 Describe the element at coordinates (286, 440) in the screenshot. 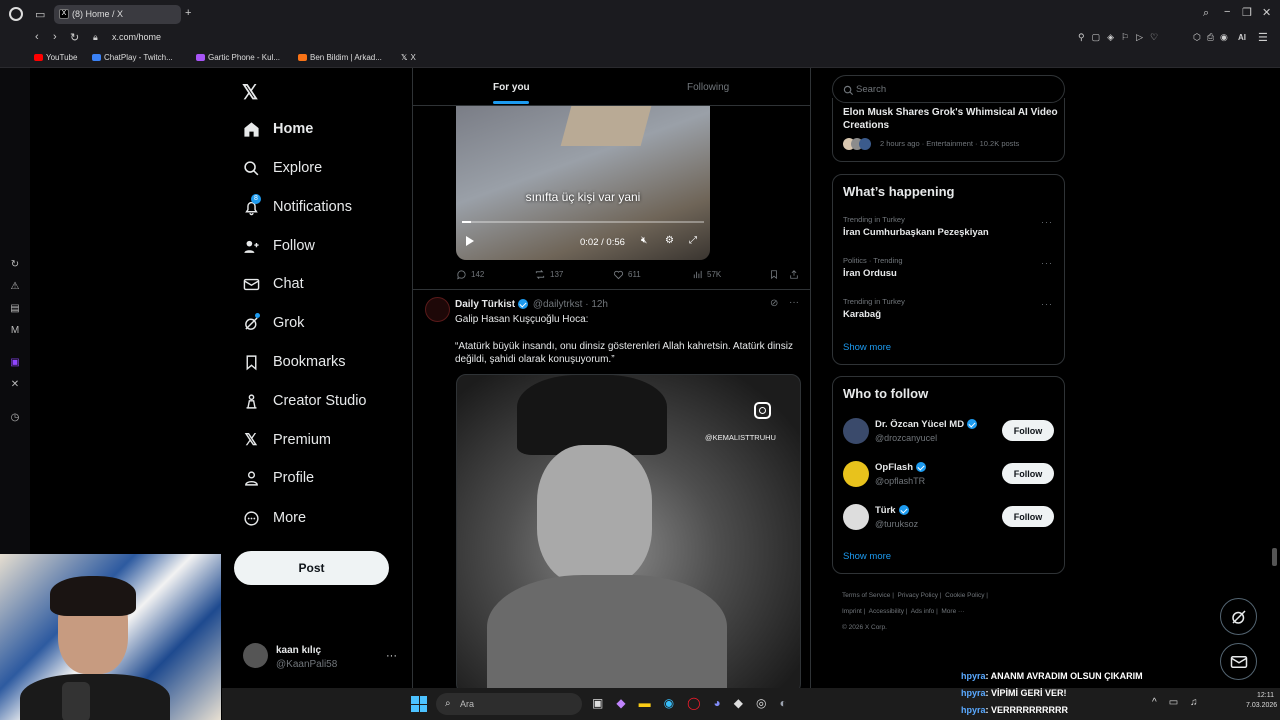

I see `nav-premium: 𝕏 Premium` at that location.